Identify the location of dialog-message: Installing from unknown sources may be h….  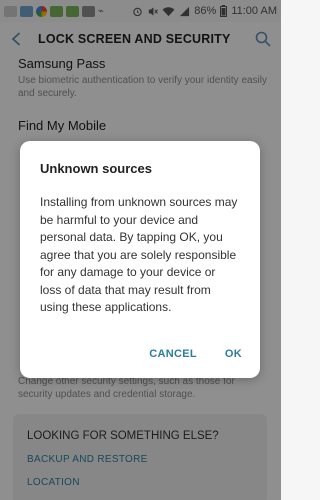
(139, 254).